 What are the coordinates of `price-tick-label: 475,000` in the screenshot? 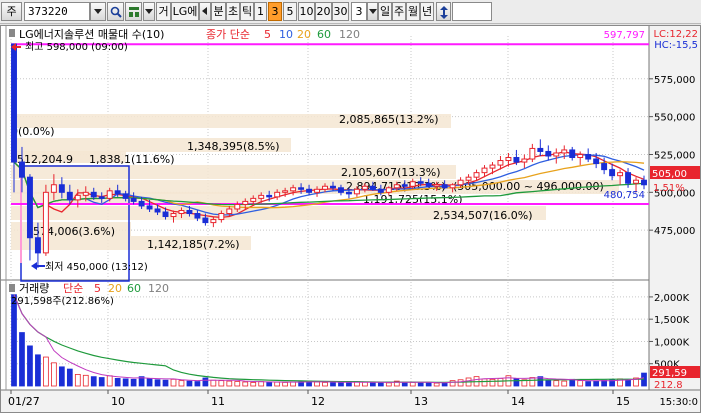 It's located at (674, 231).